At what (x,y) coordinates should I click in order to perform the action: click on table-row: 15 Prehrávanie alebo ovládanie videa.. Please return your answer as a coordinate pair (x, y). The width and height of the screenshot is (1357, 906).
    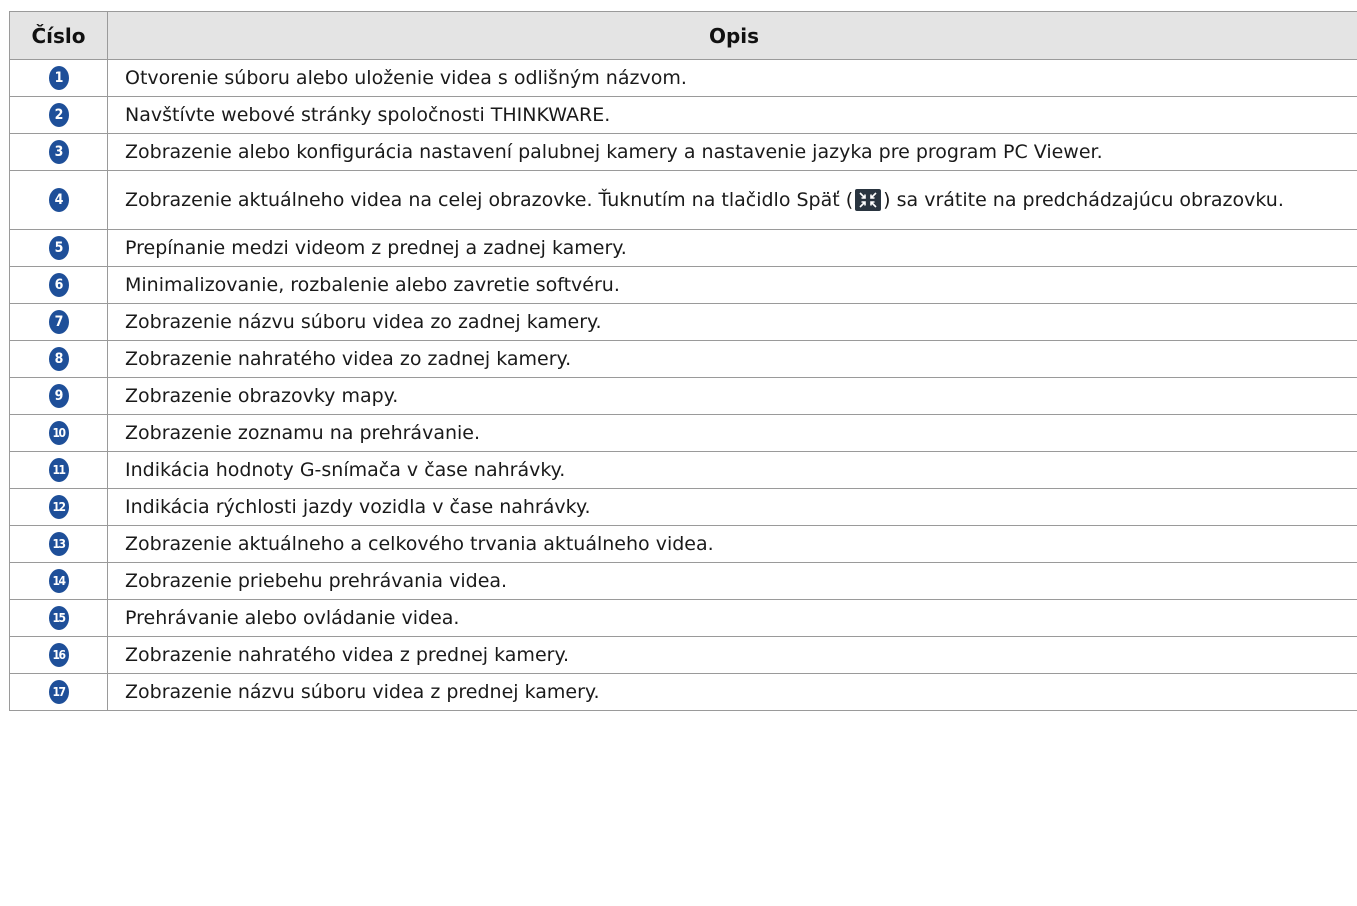
    Looking at the image, I should click on (683, 618).